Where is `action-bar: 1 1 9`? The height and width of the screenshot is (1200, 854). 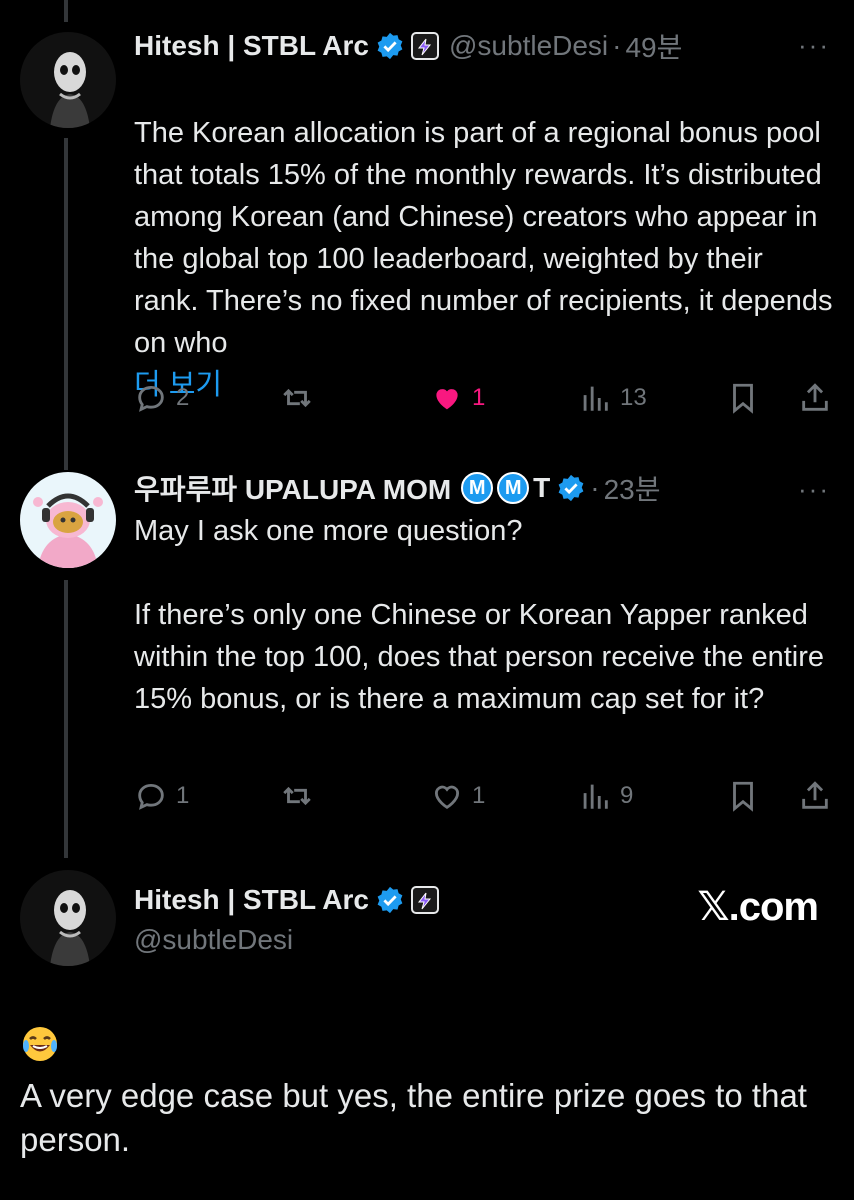
action-bar: 1 1 9 is located at coordinates (484, 796).